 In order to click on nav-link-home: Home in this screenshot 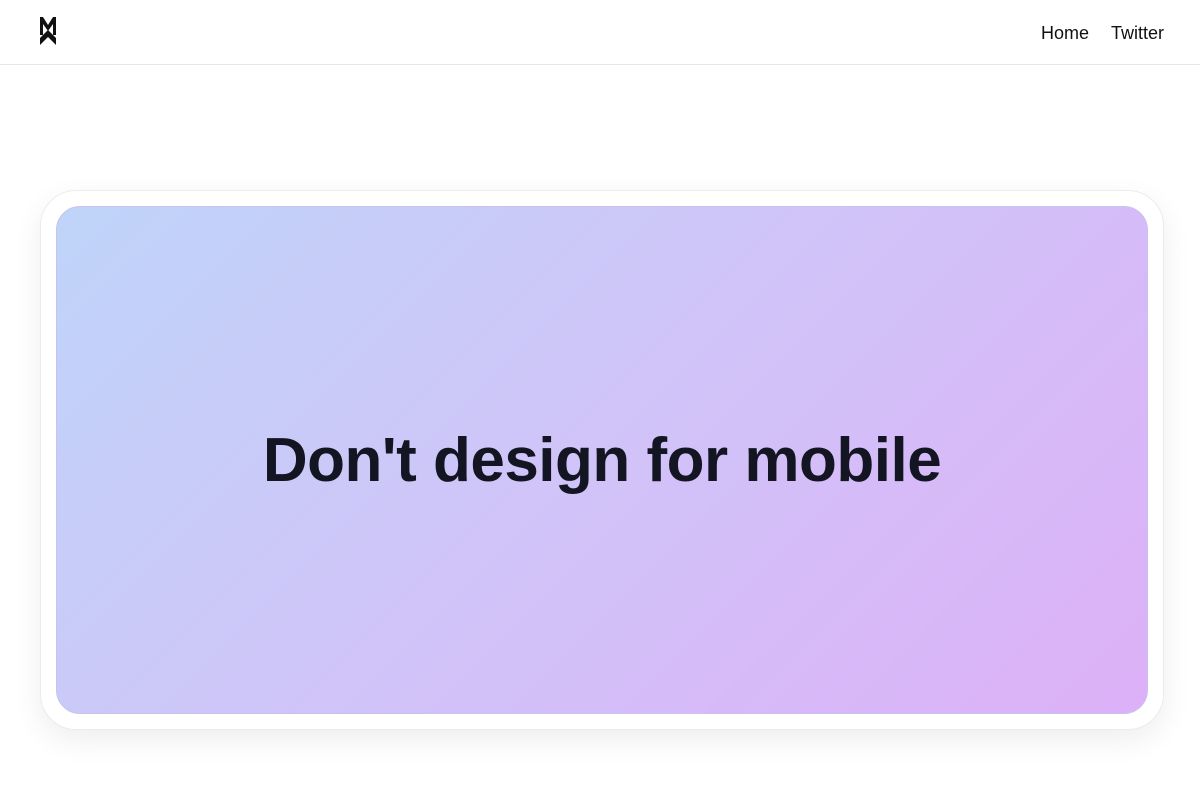, I will do `click(1065, 33)`.